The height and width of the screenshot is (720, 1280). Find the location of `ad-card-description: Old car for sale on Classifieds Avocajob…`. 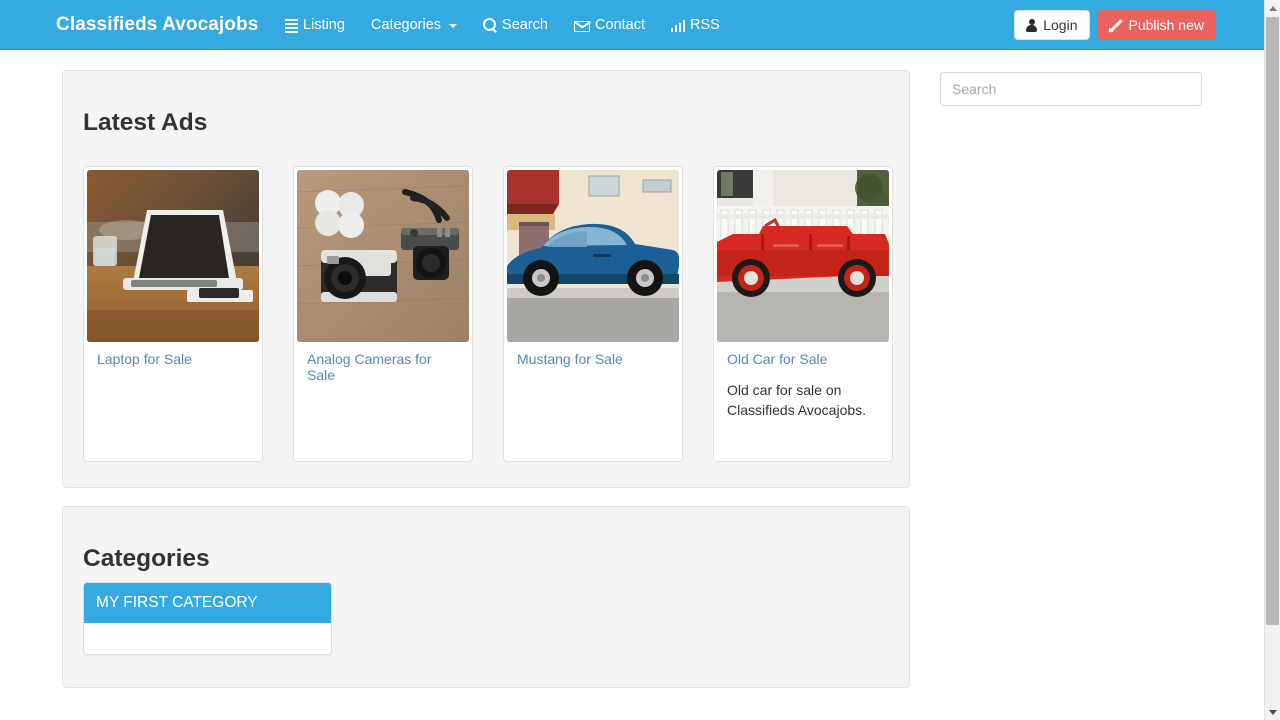

ad-card-description: Old car for sale on Classifieds Avocajob… is located at coordinates (797, 399).